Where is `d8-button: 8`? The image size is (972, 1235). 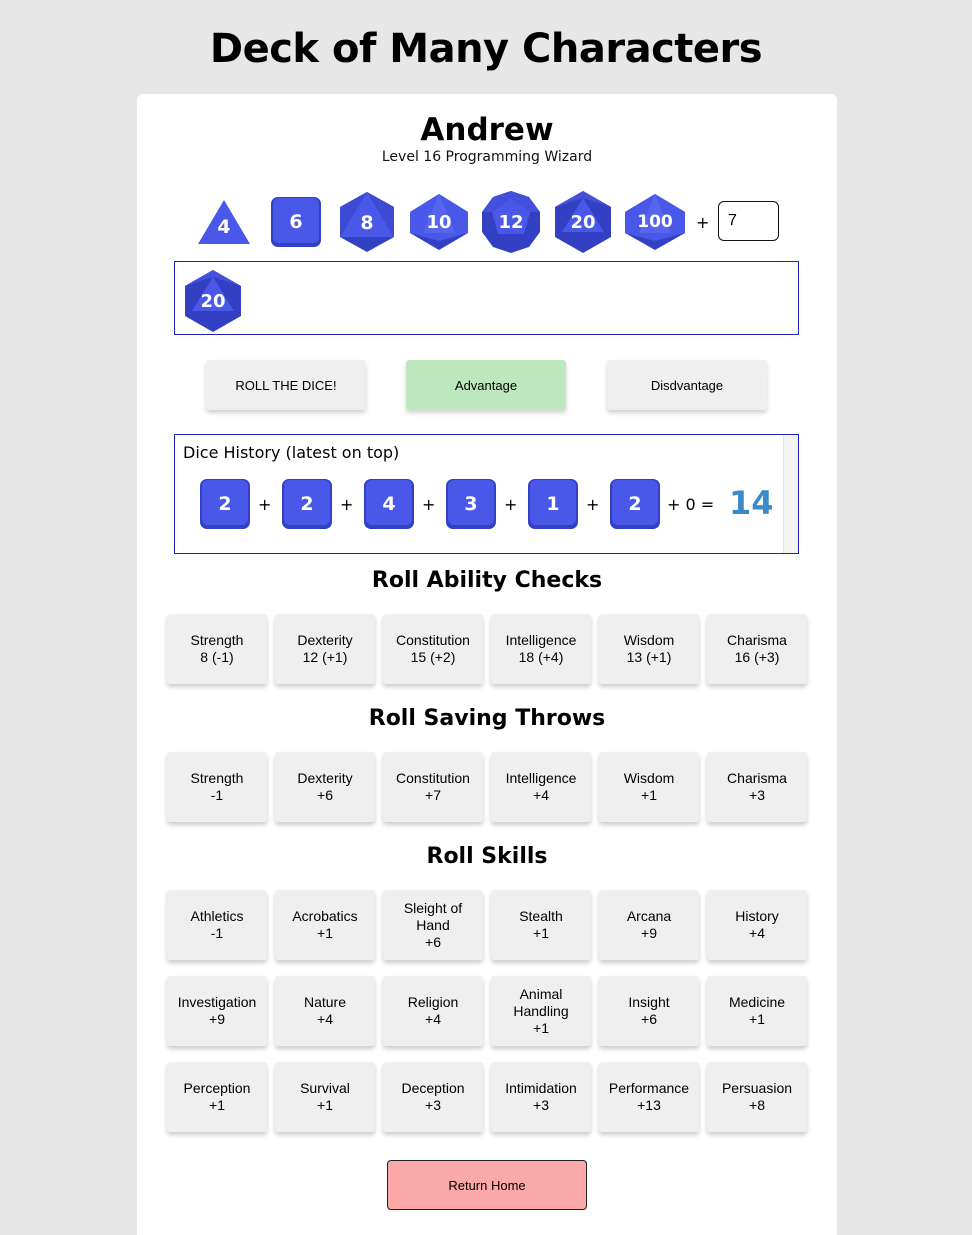
d8-button: 8 is located at coordinates (367, 222).